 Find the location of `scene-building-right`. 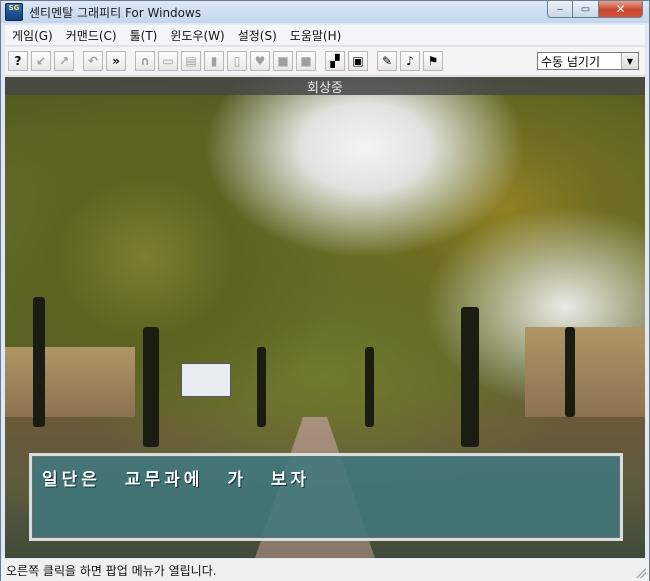

scene-building-right is located at coordinates (585, 372).